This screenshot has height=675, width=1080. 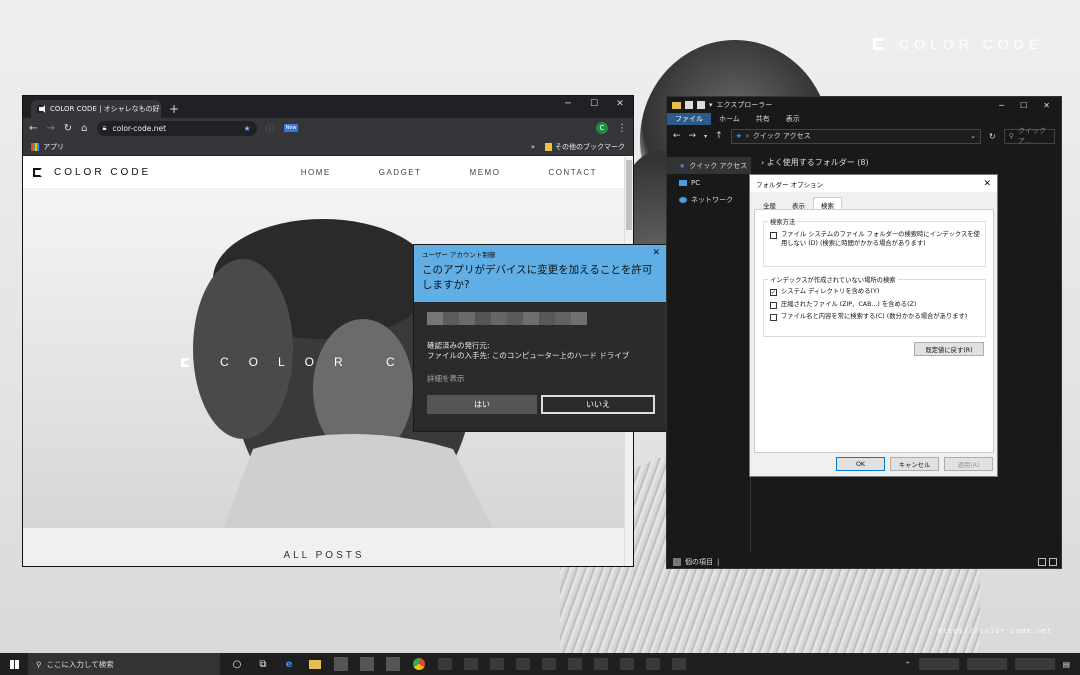 I want to click on hero-logo-icon, so click(x=185, y=362).